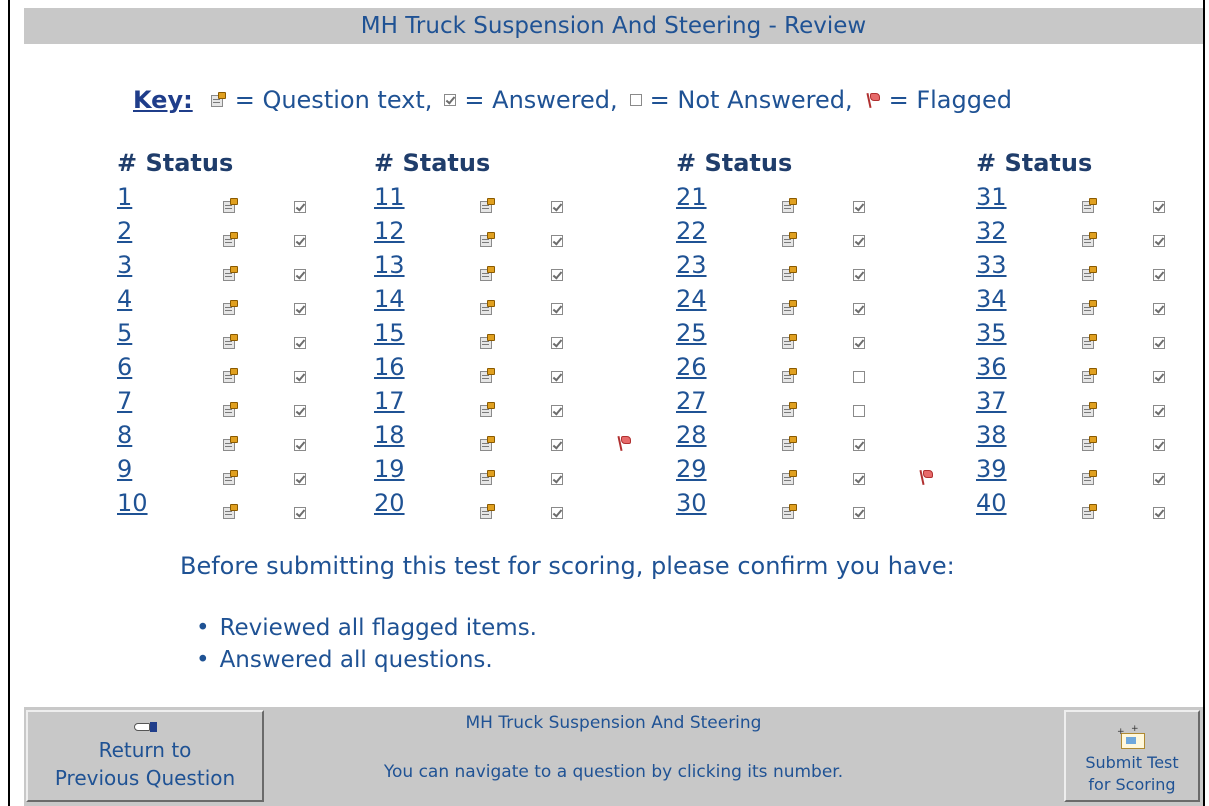  Describe the element at coordinates (139, 435) in the screenshot. I see `question-number-link: 8` at that location.